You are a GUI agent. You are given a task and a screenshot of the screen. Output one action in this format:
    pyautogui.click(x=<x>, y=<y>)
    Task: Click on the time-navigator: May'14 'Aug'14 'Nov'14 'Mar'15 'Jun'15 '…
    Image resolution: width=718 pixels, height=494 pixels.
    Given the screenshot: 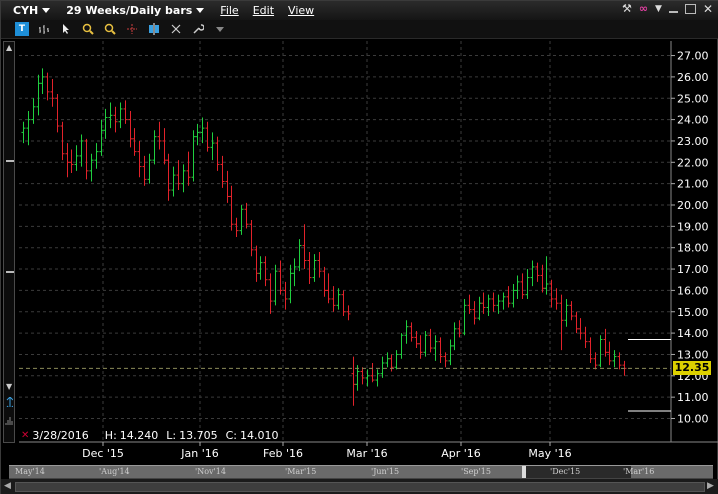 What is the action you would take?
    pyautogui.click(x=361, y=472)
    